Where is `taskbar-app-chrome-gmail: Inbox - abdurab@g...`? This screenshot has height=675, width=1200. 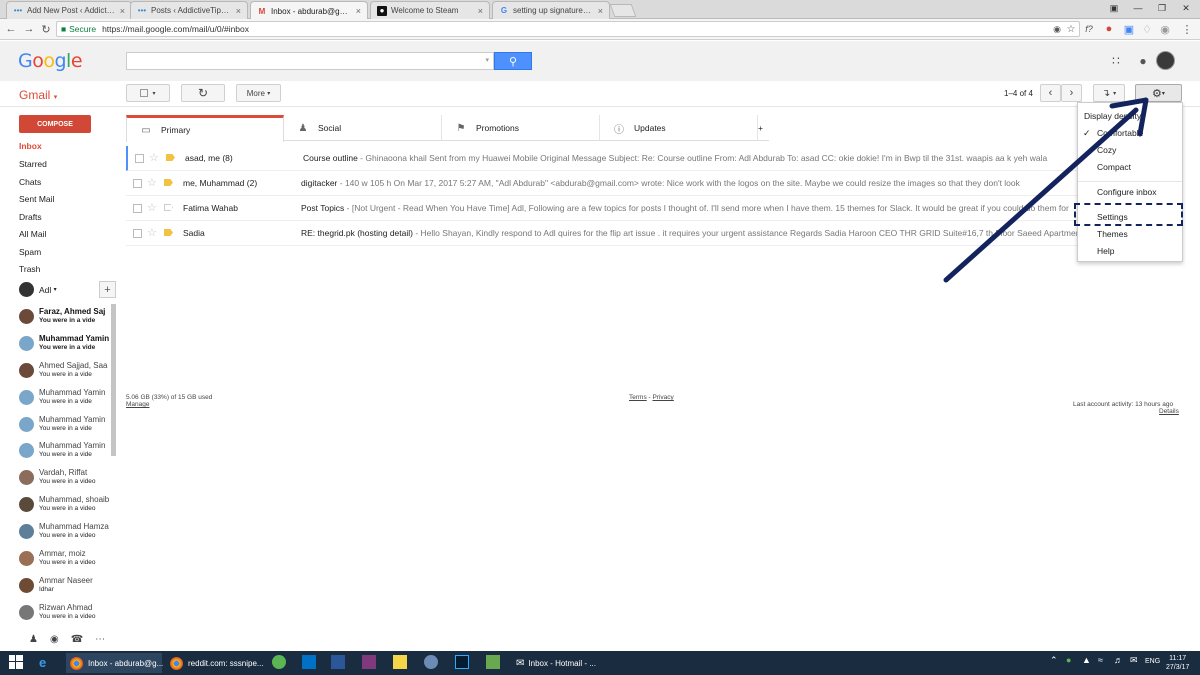
taskbar-app-chrome-gmail: Inbox - abdurab@g... is located at coordinates (114, 663).